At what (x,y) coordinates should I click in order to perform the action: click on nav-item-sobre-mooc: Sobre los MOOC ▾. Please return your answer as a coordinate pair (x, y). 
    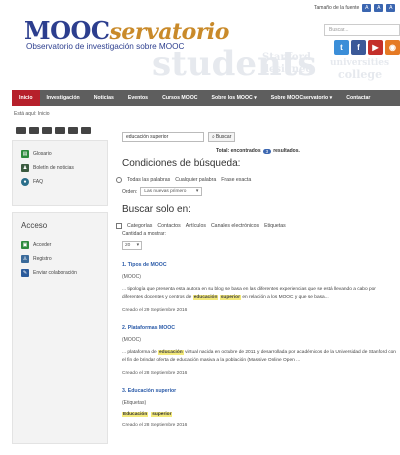
    Looking at the image, I should click on (234, 98).